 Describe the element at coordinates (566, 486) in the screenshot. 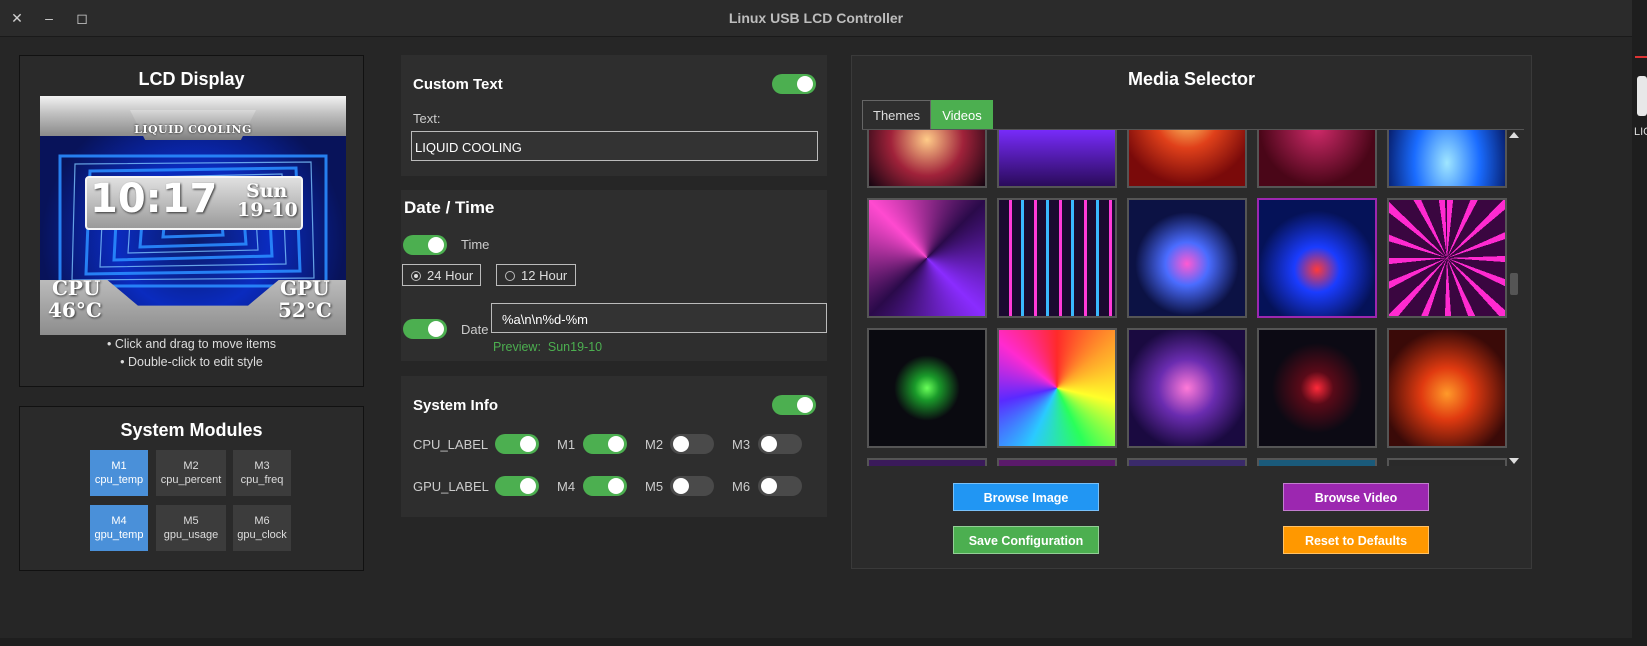

I see `m4-label: M4` at that location.